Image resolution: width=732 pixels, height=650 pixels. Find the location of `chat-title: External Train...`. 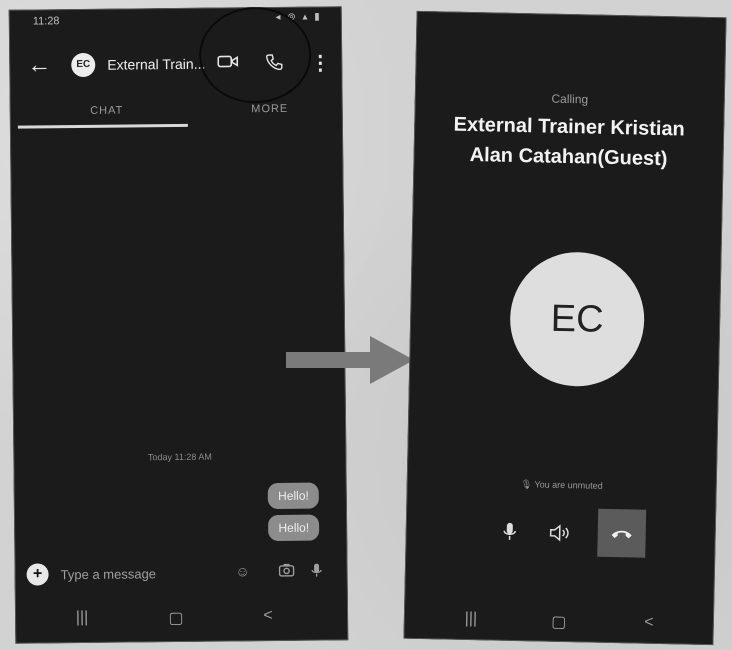

chat-title: External Train... is located at coordinates (156, 64).